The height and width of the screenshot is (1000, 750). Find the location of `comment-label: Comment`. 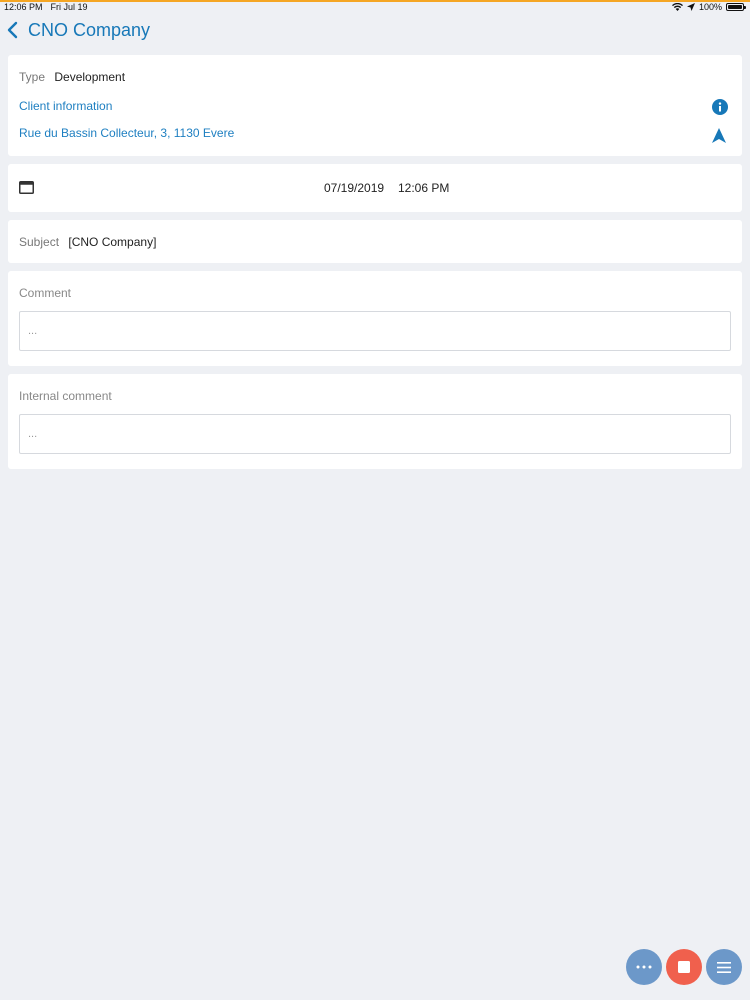

comment-label: Comment is located at coordinates (45, 293).